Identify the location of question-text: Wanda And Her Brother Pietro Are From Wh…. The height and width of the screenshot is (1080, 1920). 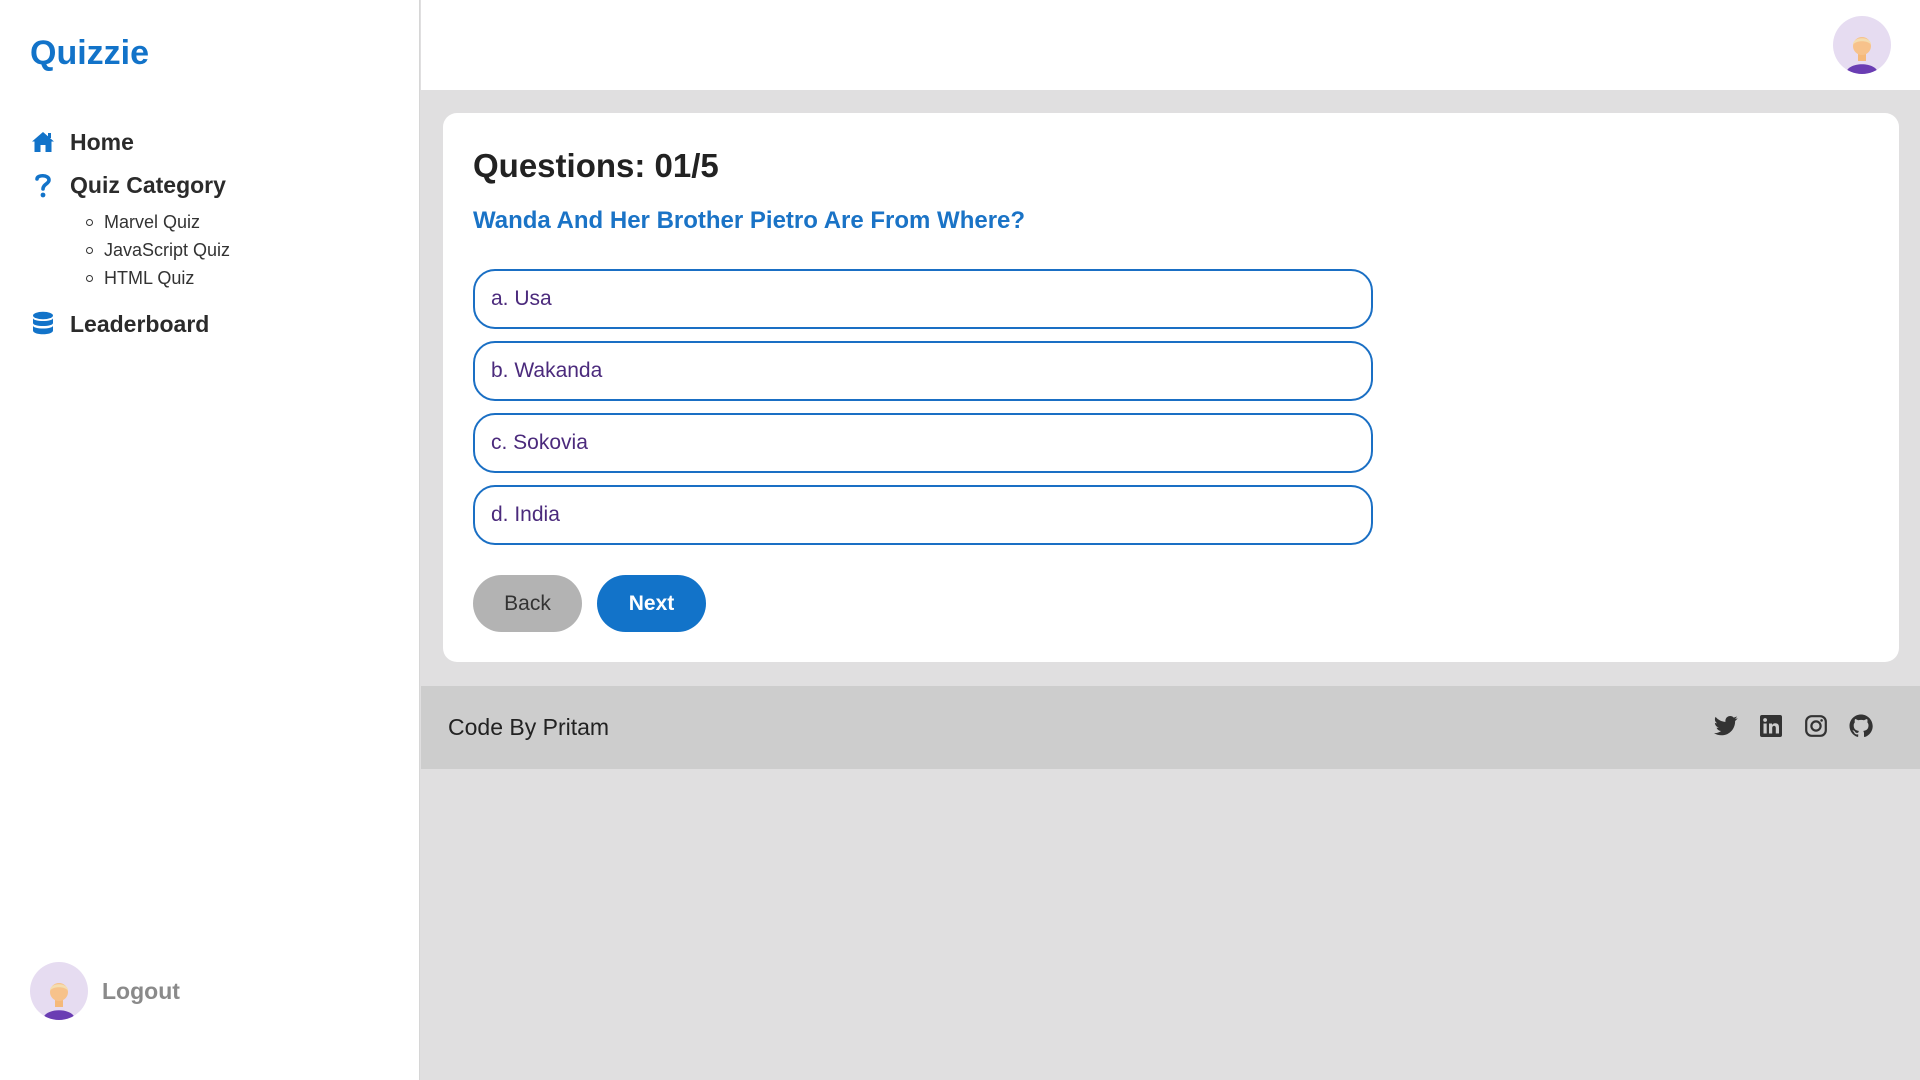
(749, 220).